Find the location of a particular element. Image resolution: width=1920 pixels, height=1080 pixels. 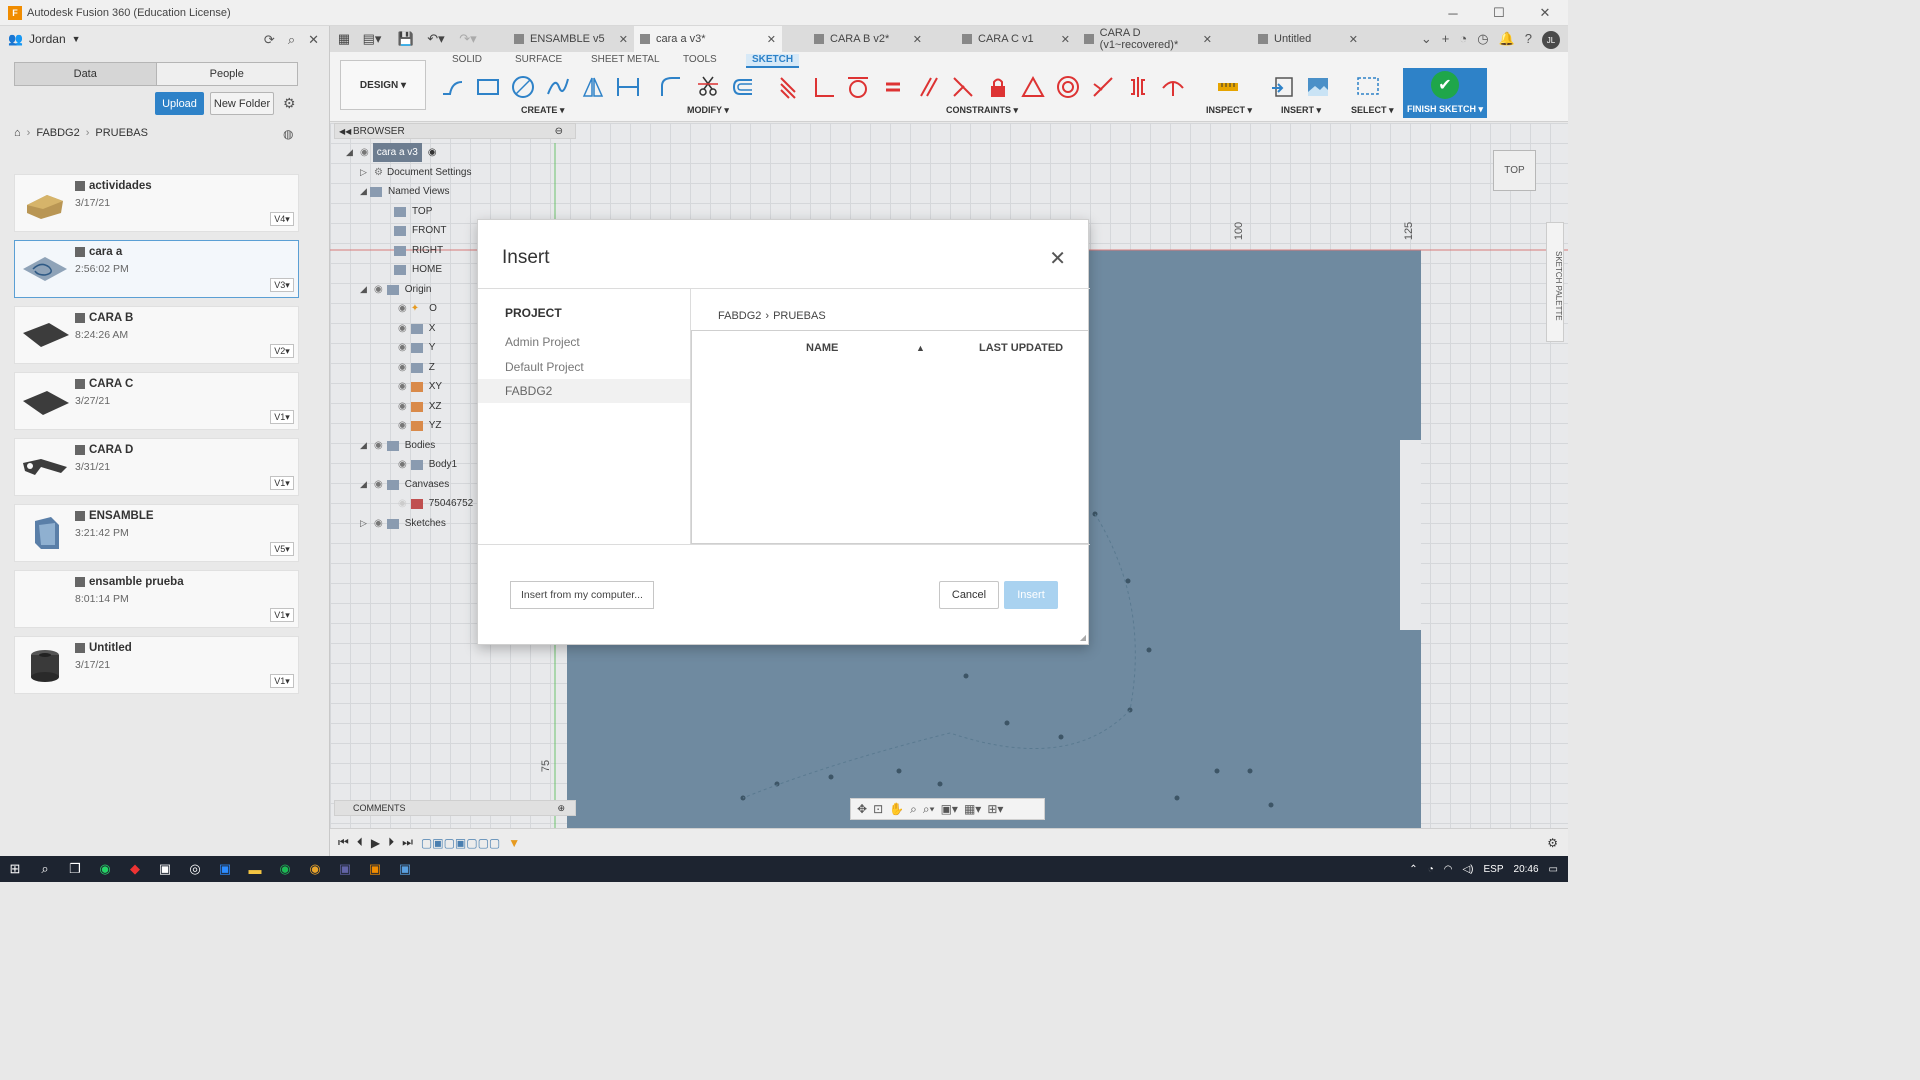

tree-item: ◢ ◉ Canvases is located at coordinates (404, 484).